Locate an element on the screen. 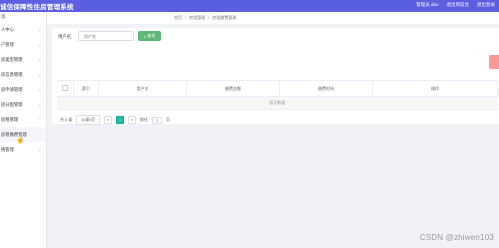  breadcrumb-current: 房租缴费管理 is located at coordinates (224, 17).